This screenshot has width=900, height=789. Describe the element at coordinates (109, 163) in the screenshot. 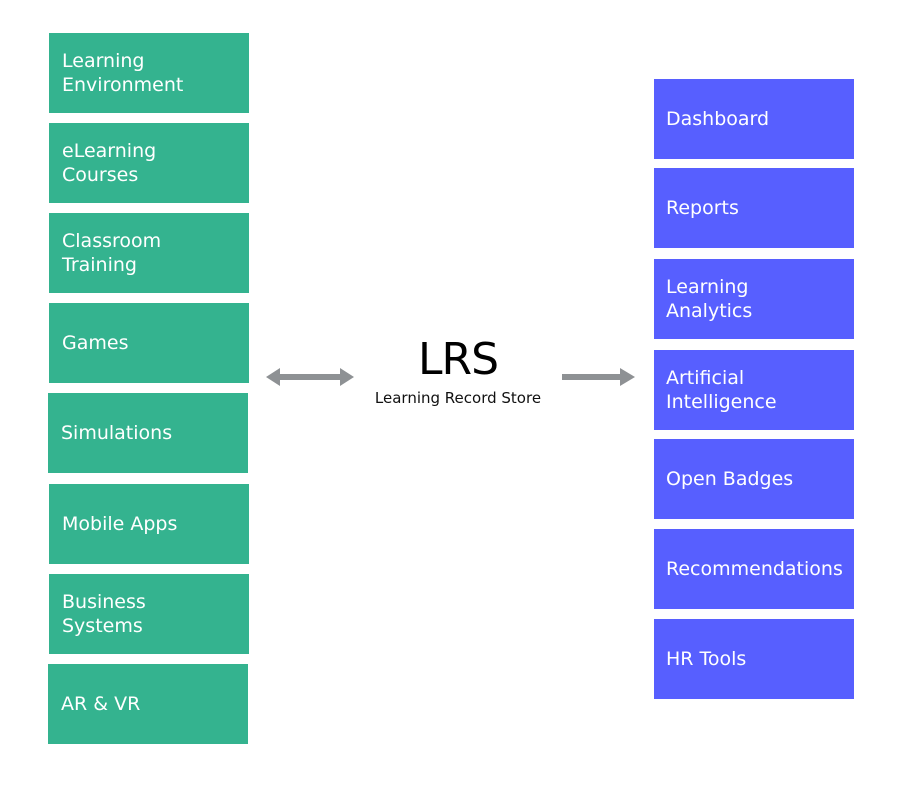

I see `source-label: eLearning Courses` at that location.